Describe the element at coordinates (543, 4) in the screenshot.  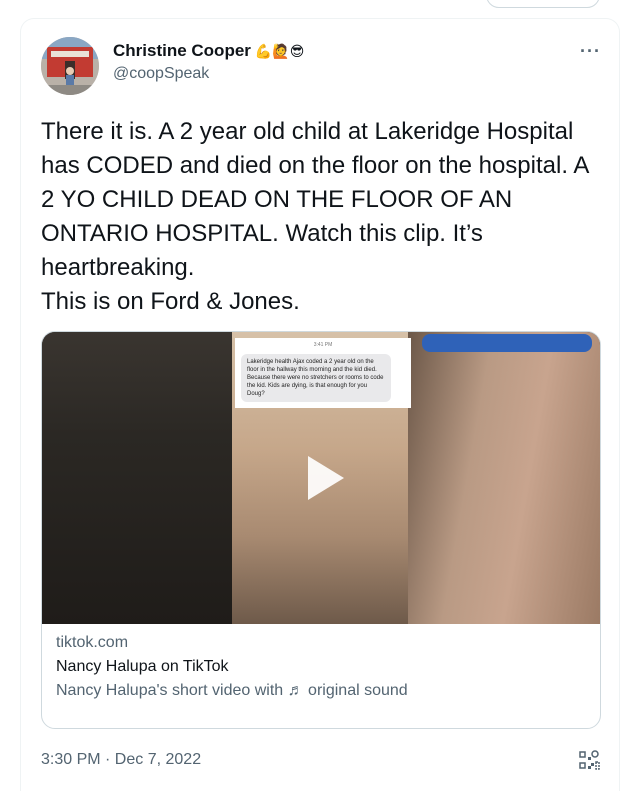
I see `top-pill-button` at that location.